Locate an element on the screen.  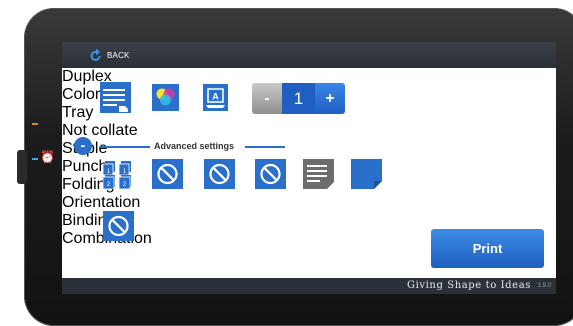
binding-label: Binding is located at coordinates (89, 220).